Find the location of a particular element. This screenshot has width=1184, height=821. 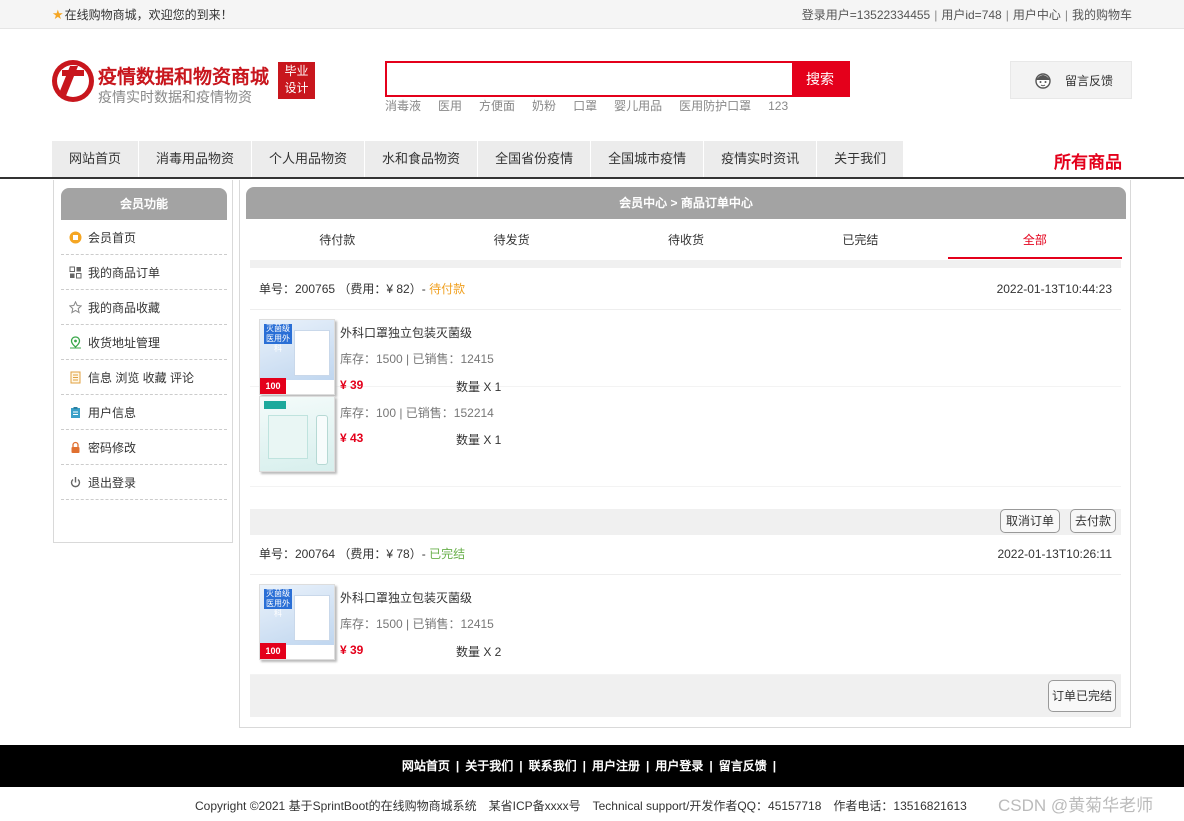

tab-pending-payment: 待付款 is located at coordinates (337, 242).